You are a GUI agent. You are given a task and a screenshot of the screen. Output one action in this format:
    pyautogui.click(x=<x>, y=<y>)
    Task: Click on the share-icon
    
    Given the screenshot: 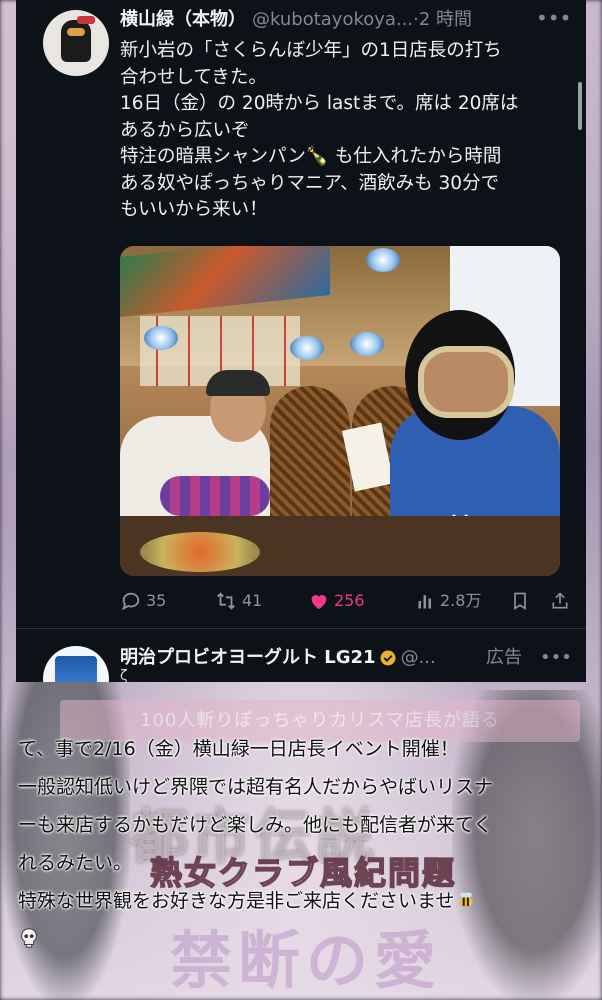 What is the action you would take?
    pyautogui.click(x=560, y=599)
    